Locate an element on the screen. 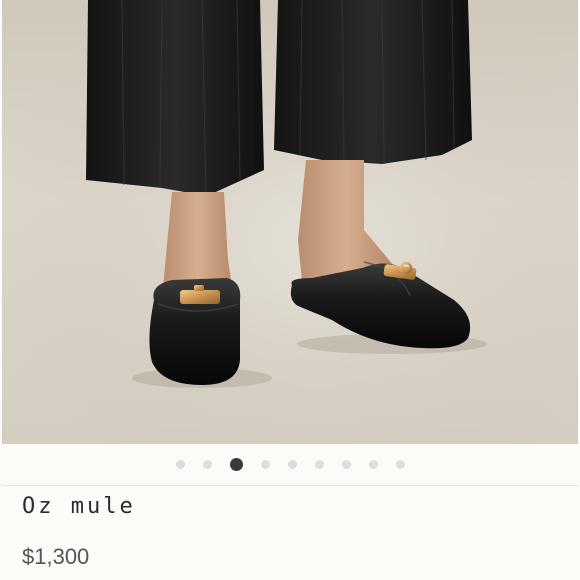 The width and height of the screenshot is (580, 580). product-price: $1,300 is located at coordinates (56, 556).